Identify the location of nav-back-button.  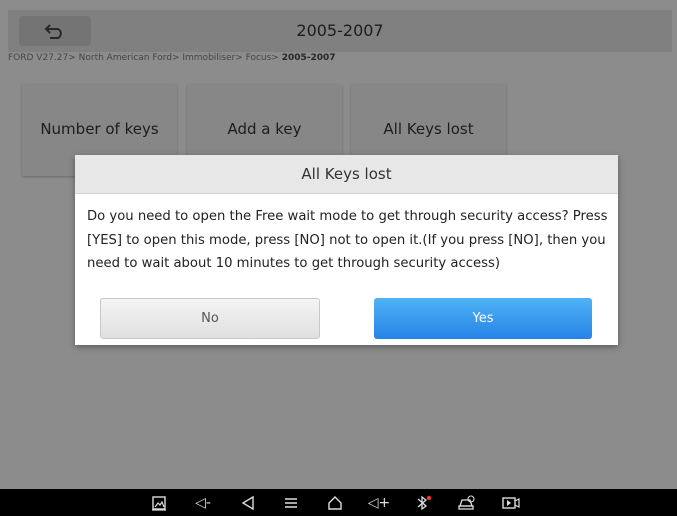
(248, 502).